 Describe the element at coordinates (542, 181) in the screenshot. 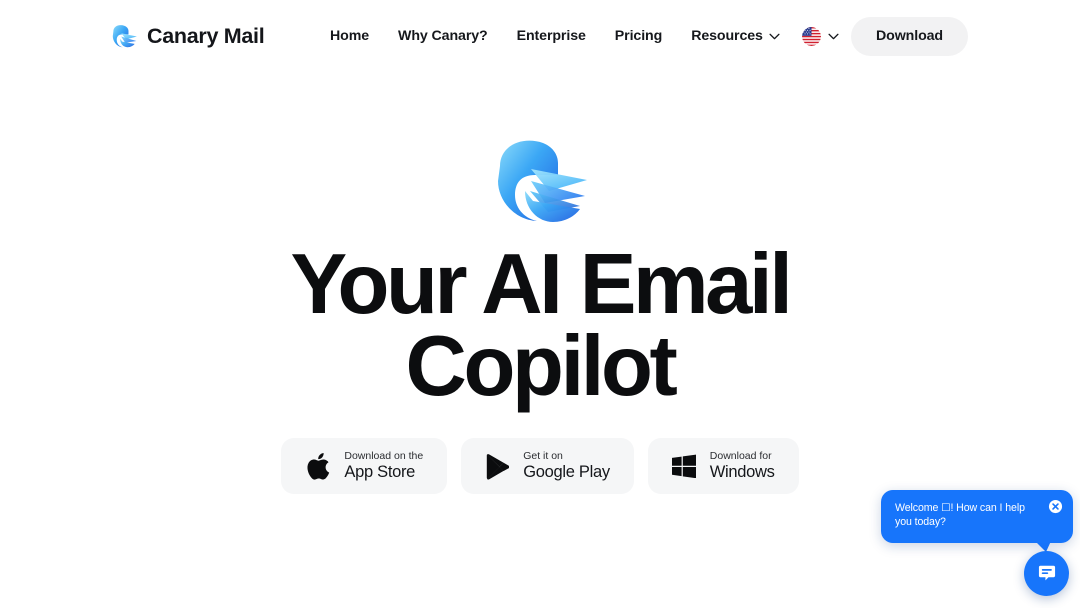

I see `canary-bird-logo-large-icon` at that location.